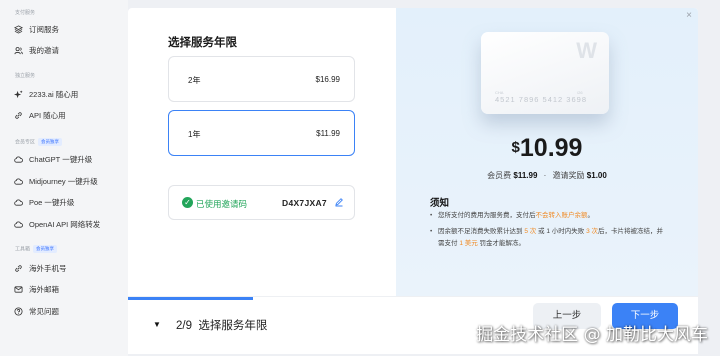  What do you see at coordinates (545, 73) in the screenshot?
I see `virtual-card-image: W CHA /26 4521 7896 5412 3698` at bounding box center [545, 73].